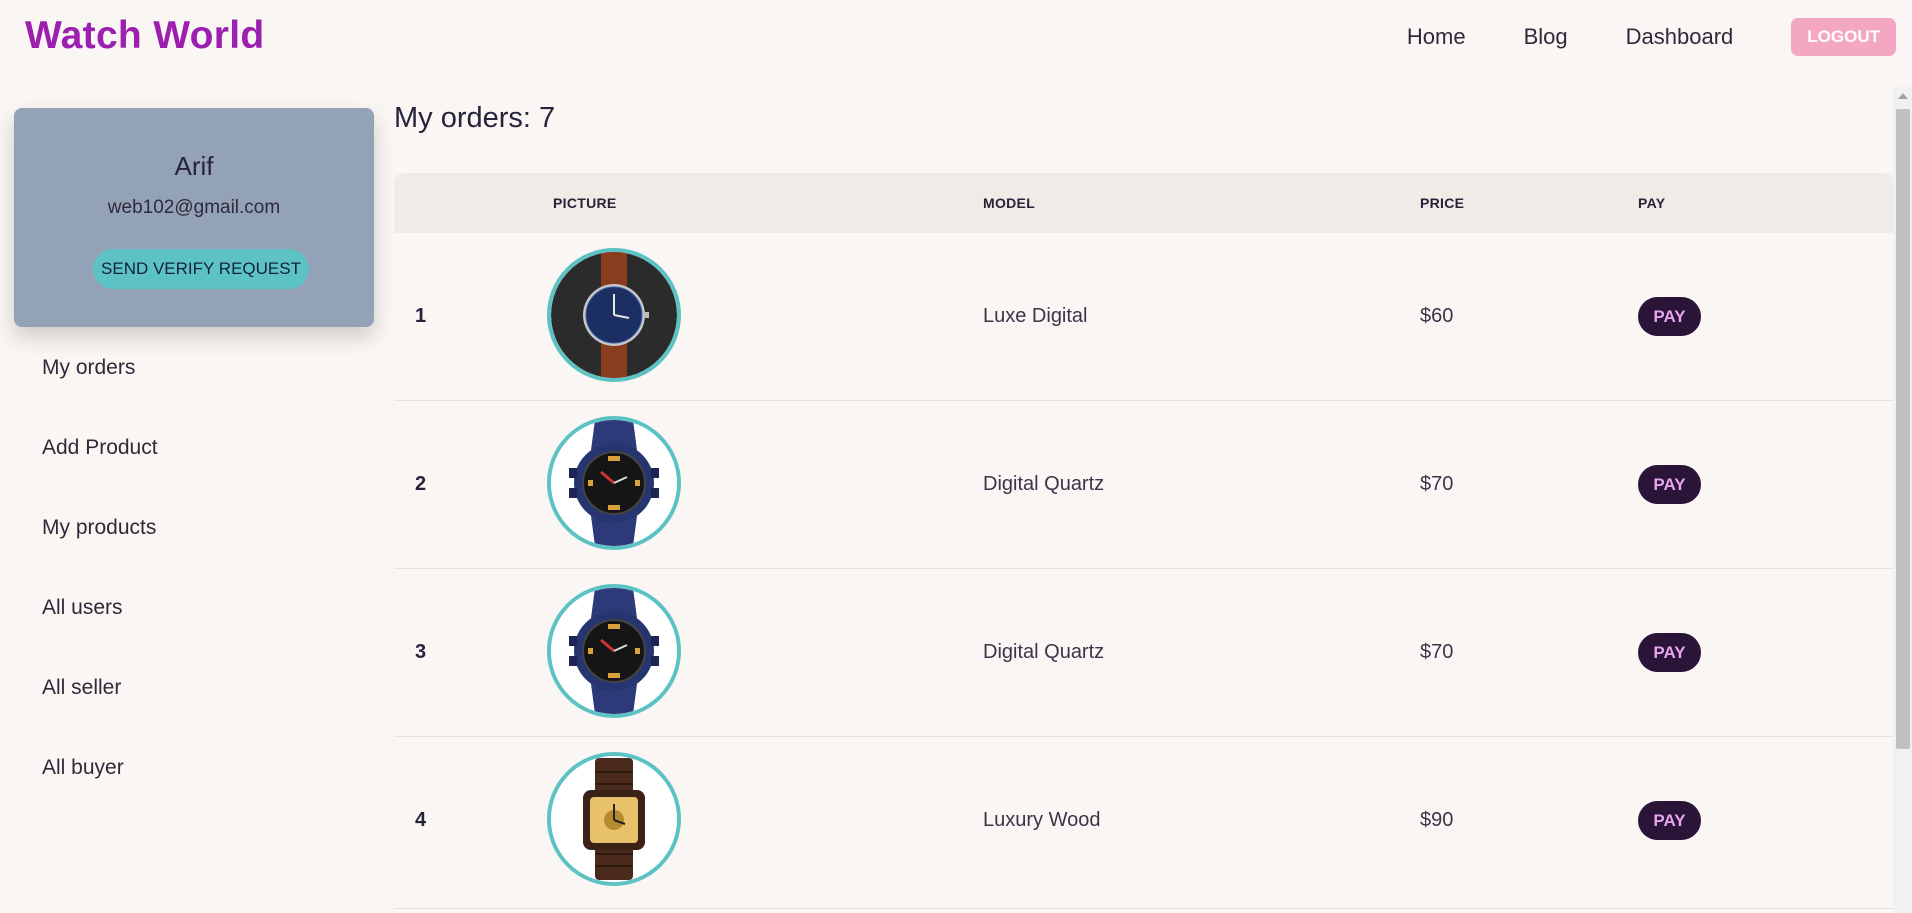  I want to click on sidebar-item-add-product: Add Product, so click(100, 473).